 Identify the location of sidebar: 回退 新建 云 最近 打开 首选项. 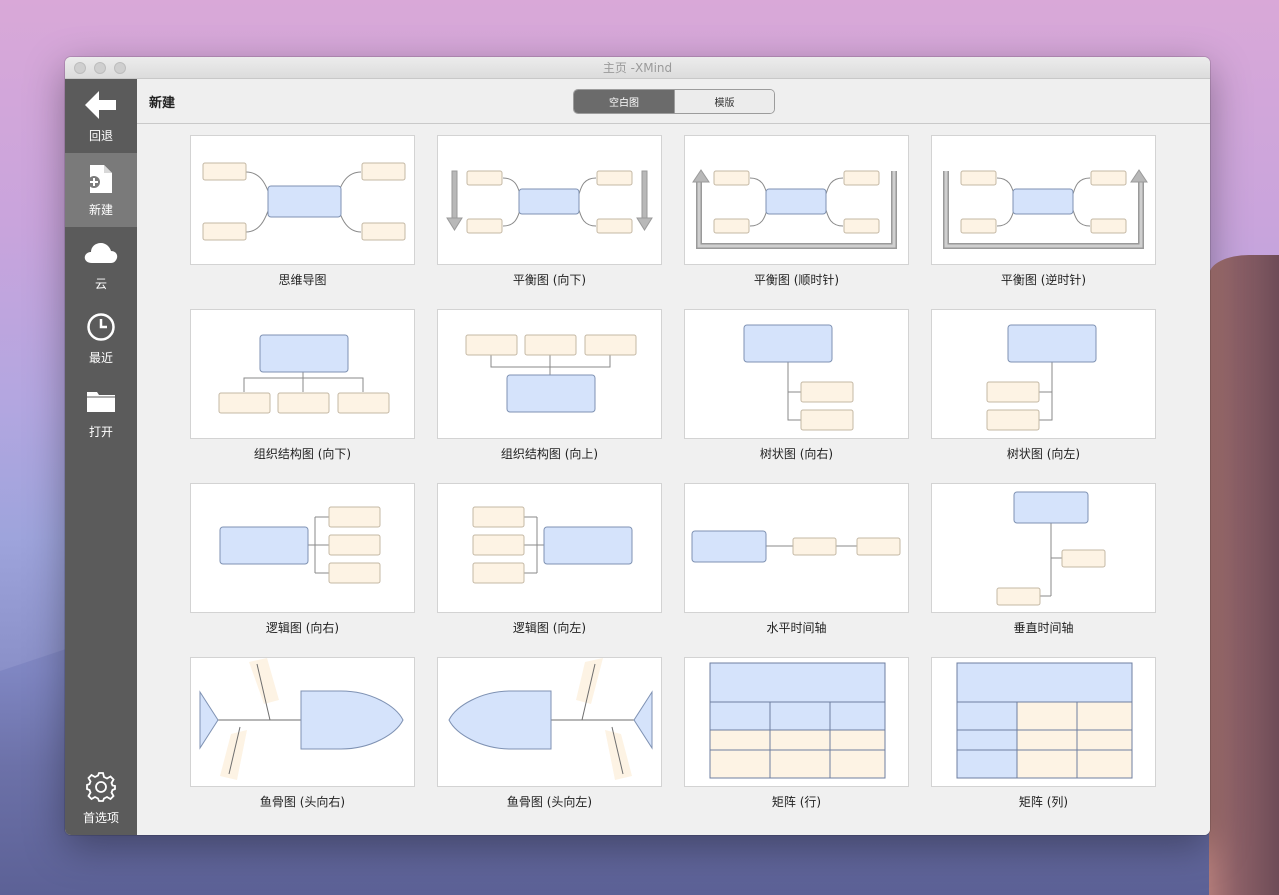
(101, 457).